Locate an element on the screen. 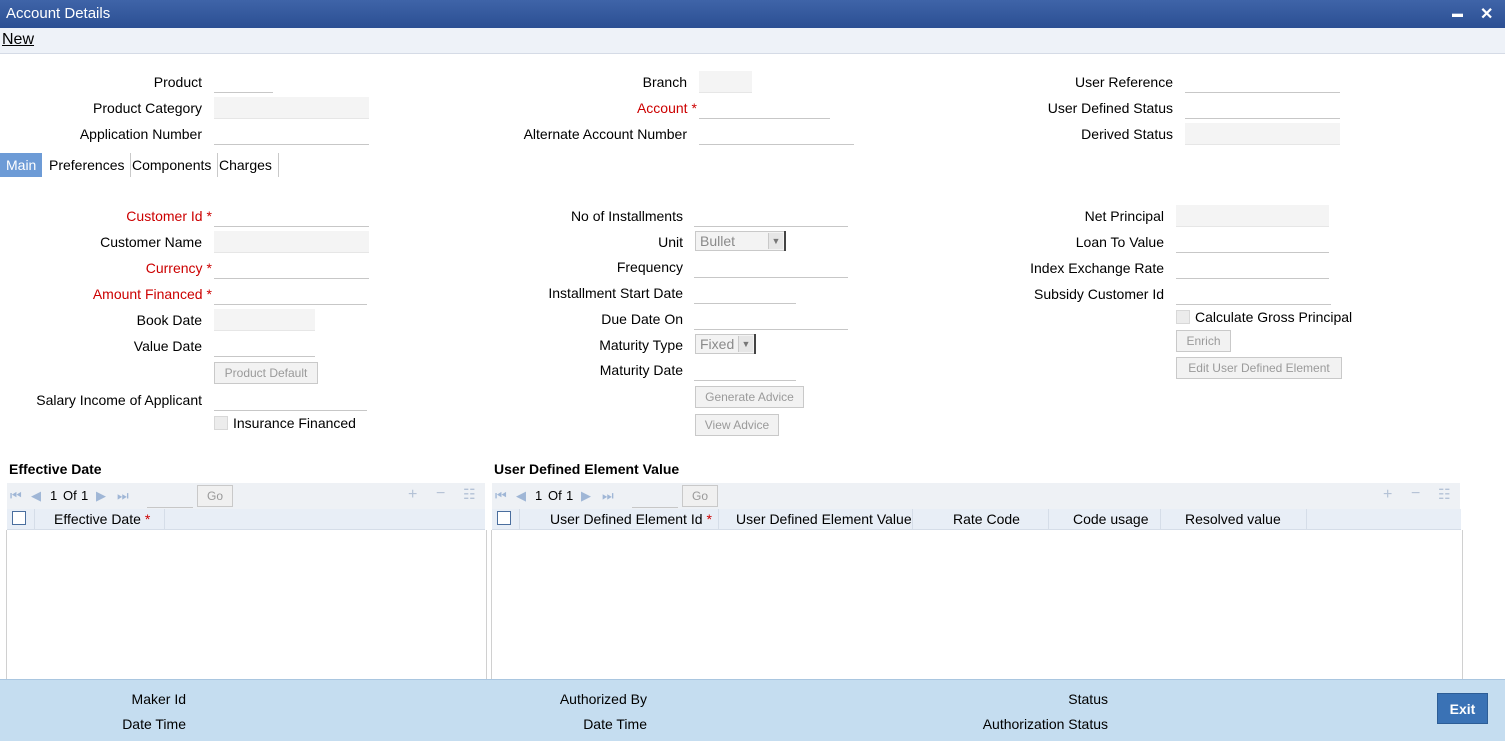 The image size is (1505, 741). minimize-icon: ▬ is located at coordinates (1457, 14).